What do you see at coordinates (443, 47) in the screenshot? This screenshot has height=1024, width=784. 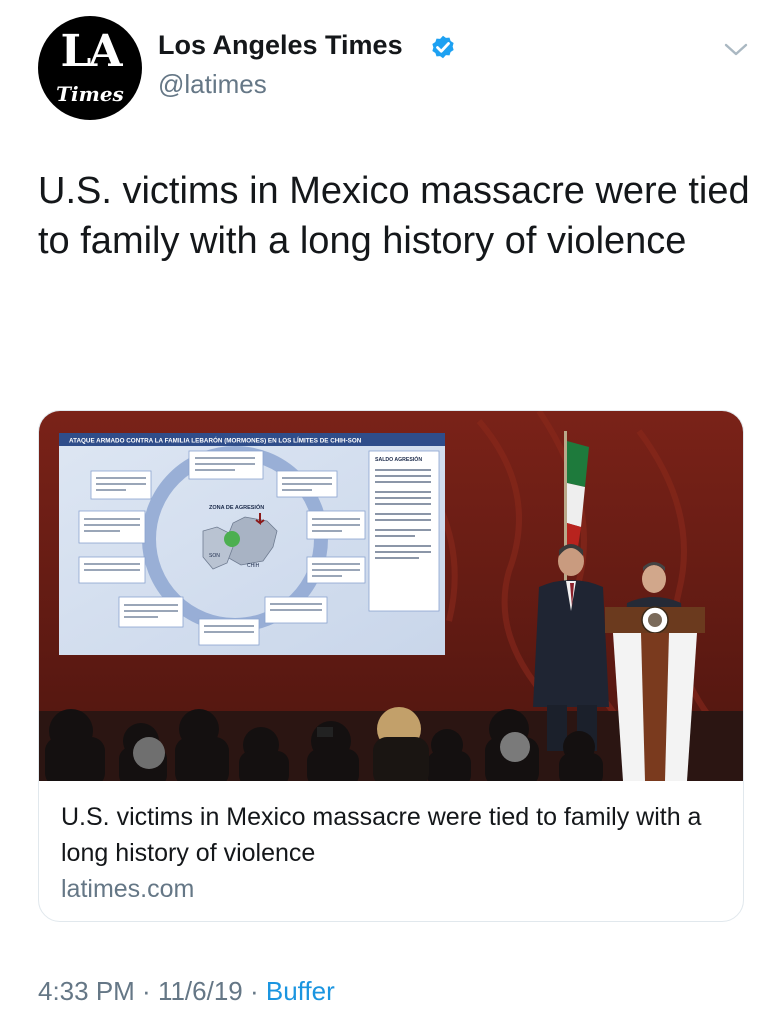 I see `verified-badge-icon` at bounding box center [443, 47].